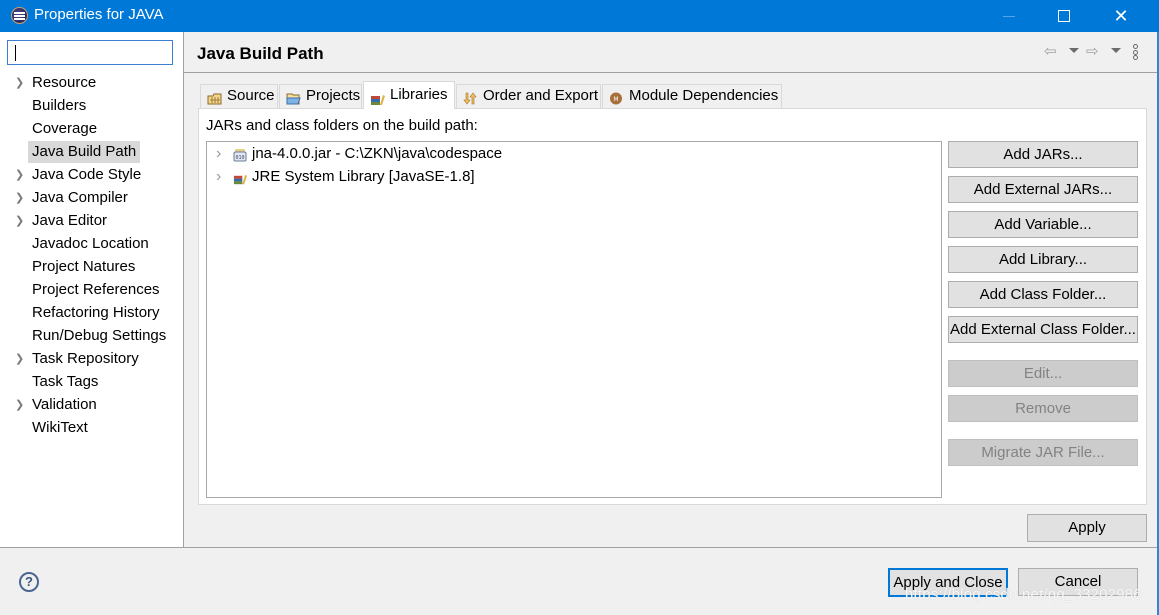 The image size is (1159, 615). I want to click on window-title: Properties for JAVA, so click(99, 14).